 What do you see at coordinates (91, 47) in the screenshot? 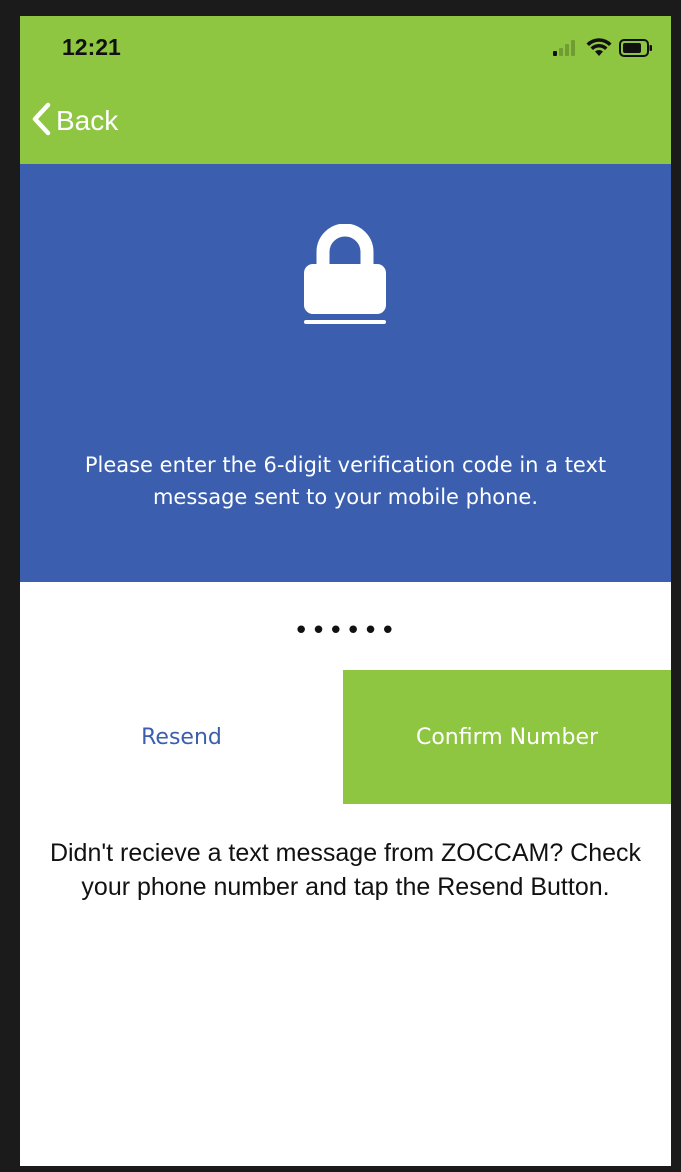
I see `status-time: 12:21` at bounding box center [91, 47].